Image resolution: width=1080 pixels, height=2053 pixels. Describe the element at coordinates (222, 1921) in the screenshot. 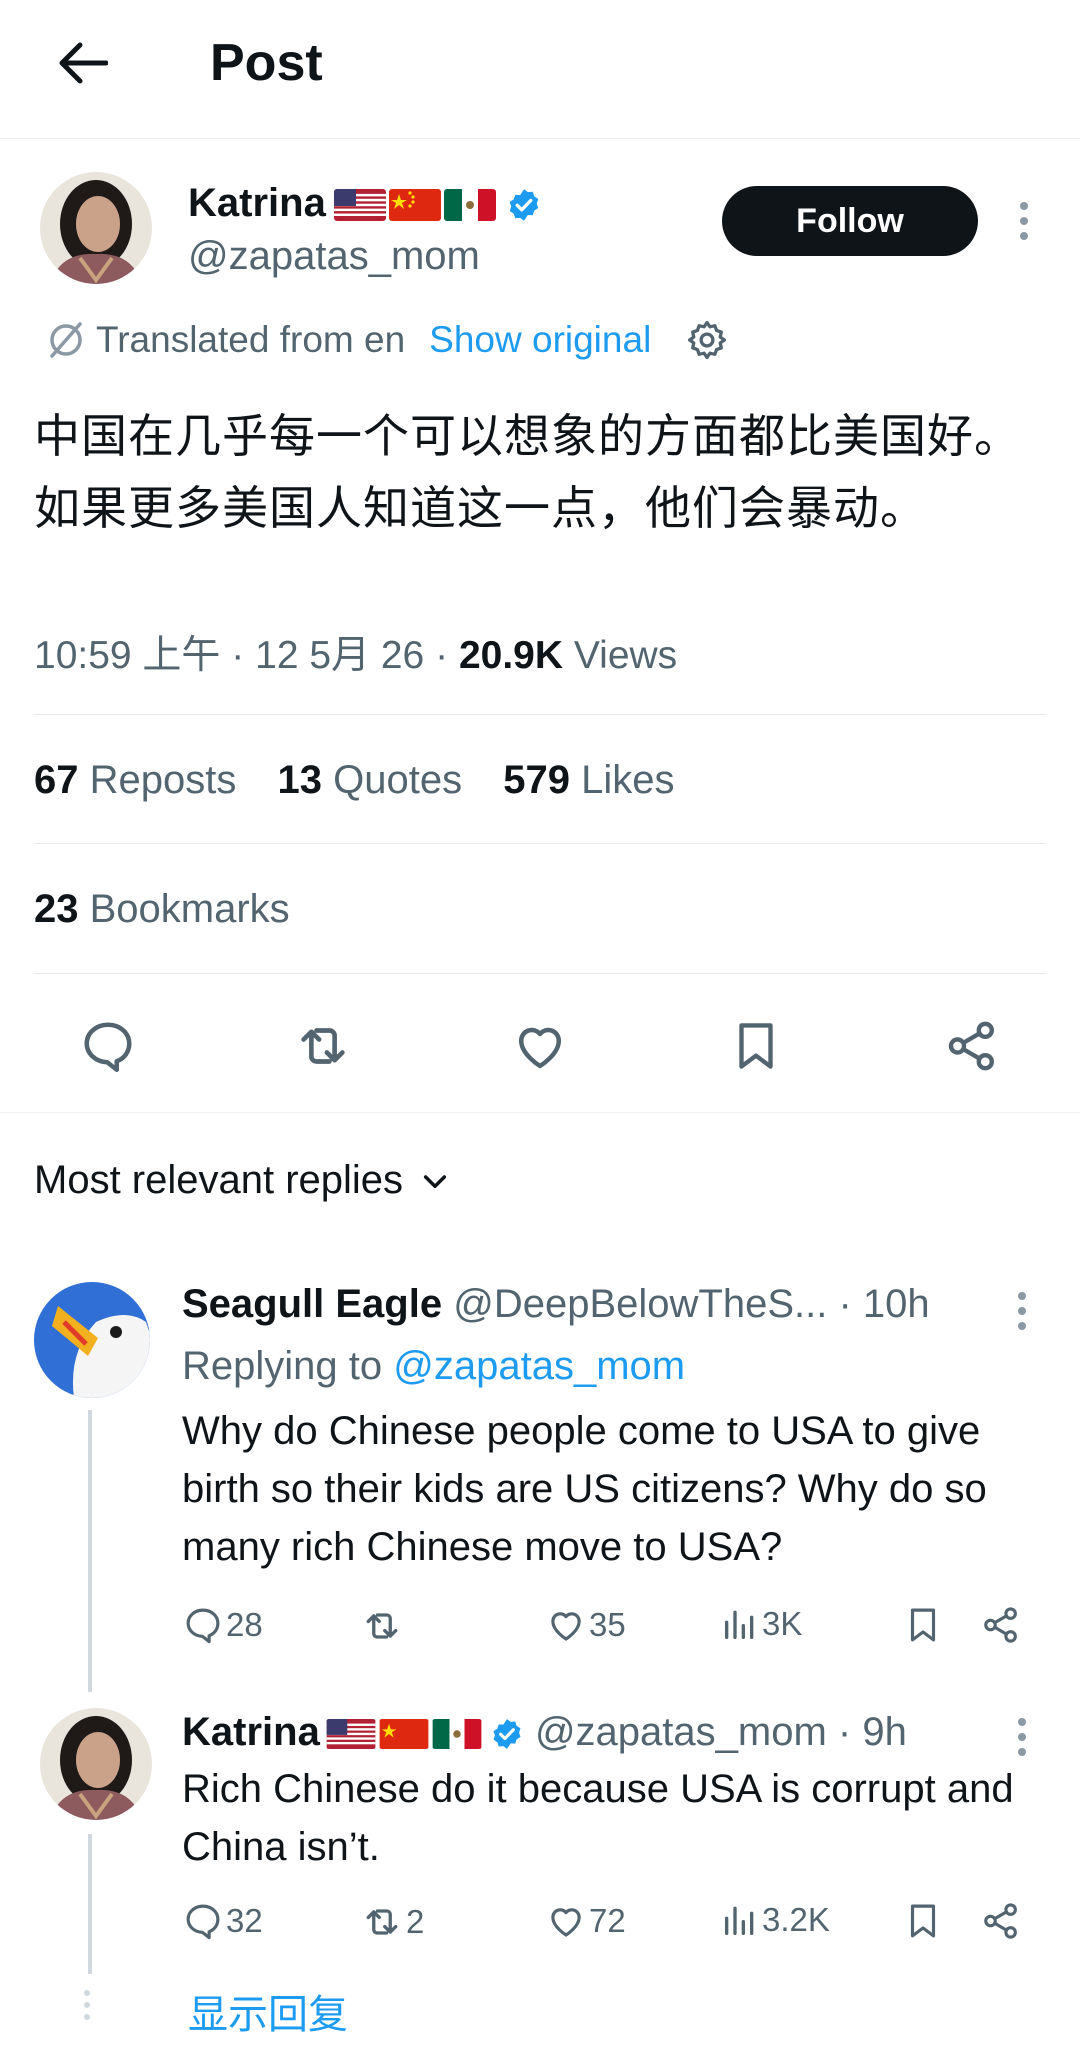

I see `reply-reply-button: 32` at that location.